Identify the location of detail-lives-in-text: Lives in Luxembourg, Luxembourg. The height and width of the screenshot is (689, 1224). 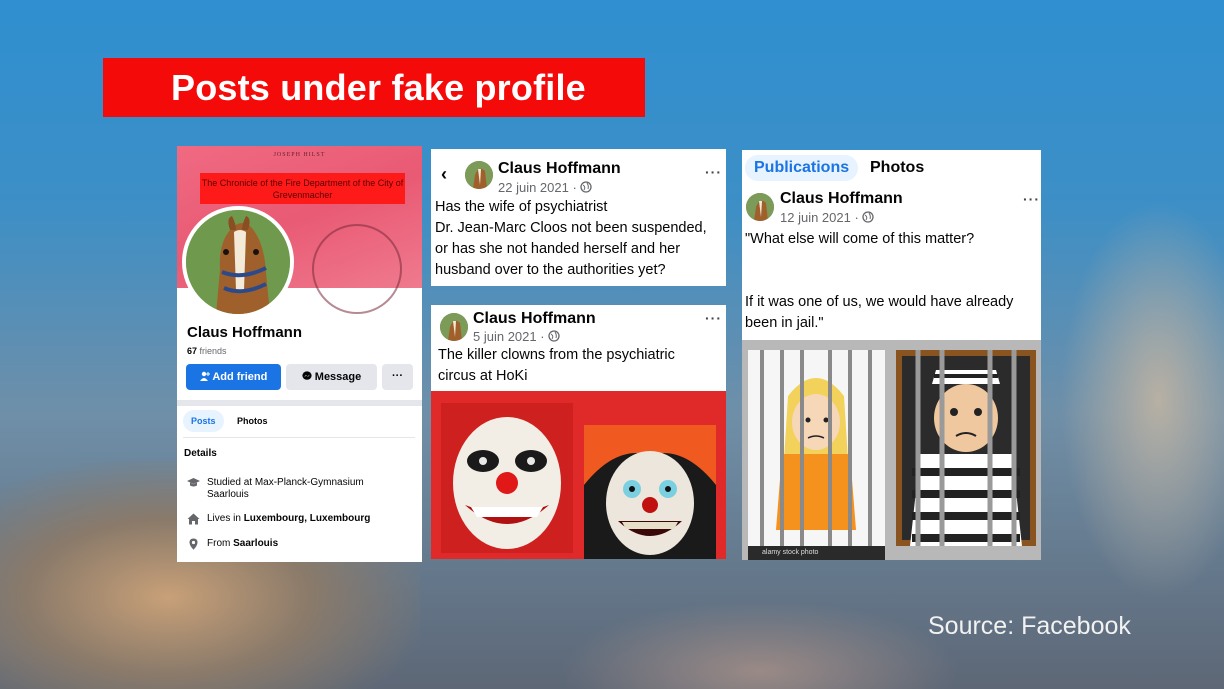
(307, 519).